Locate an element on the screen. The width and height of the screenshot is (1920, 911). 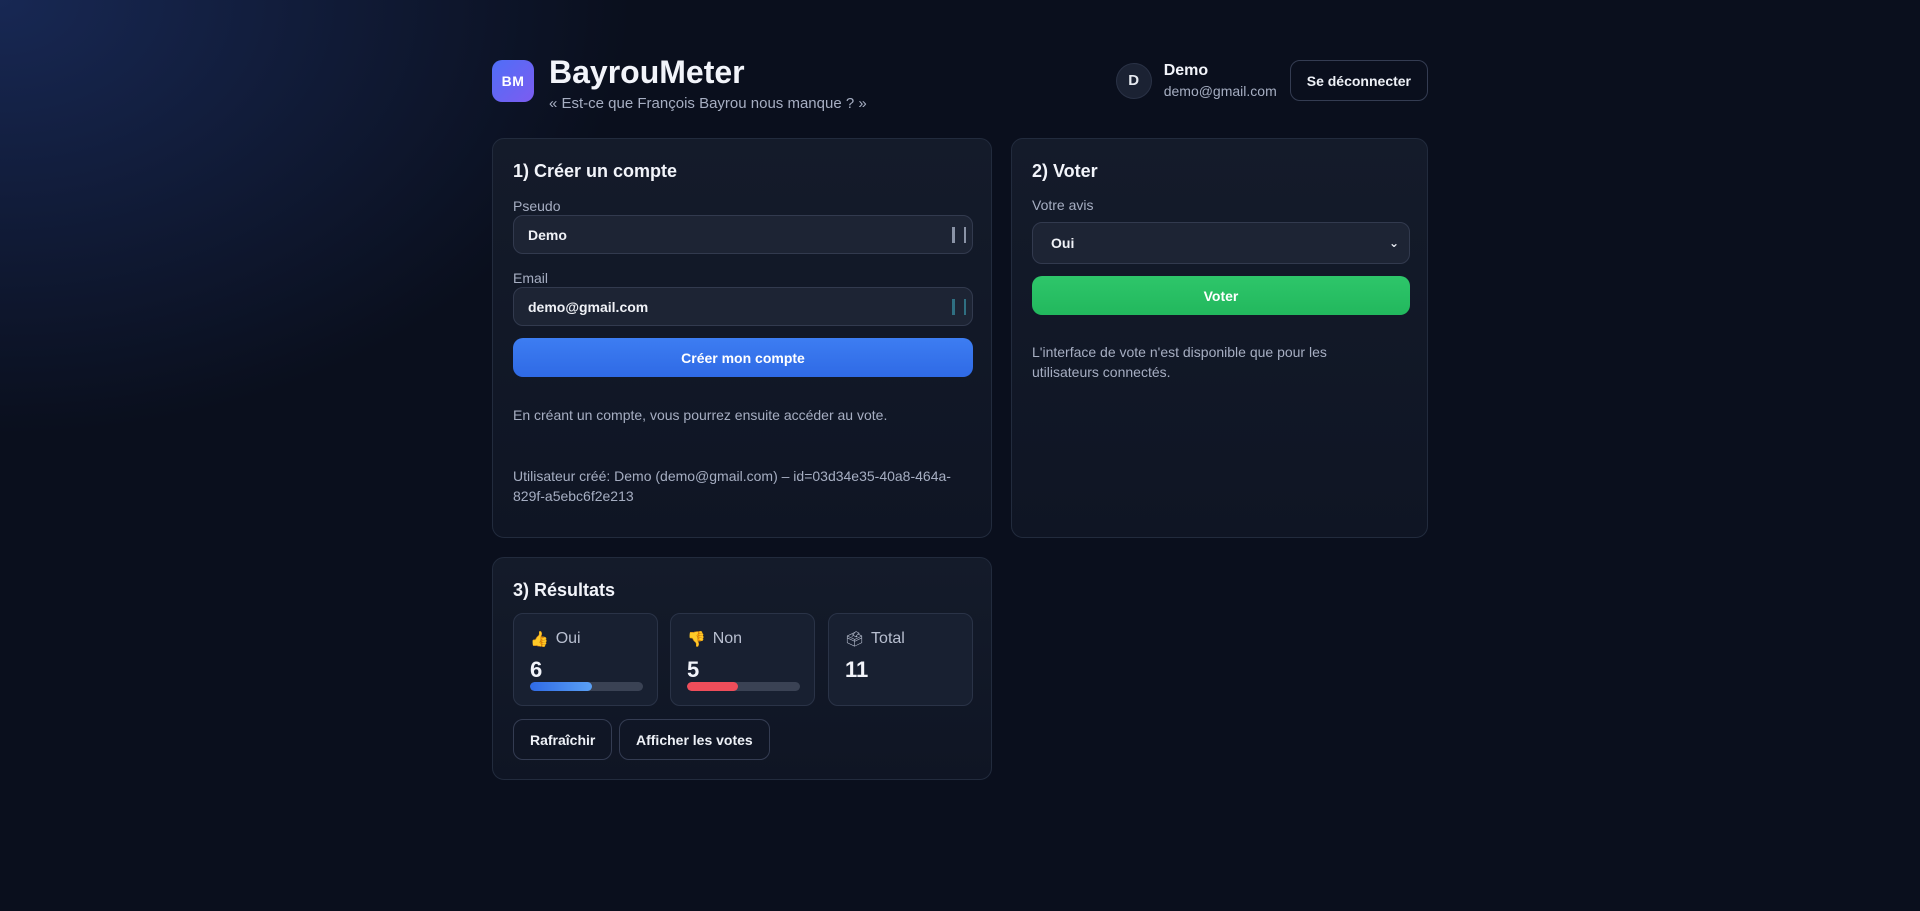
email-label: Email is located at coordinates (531, 278).